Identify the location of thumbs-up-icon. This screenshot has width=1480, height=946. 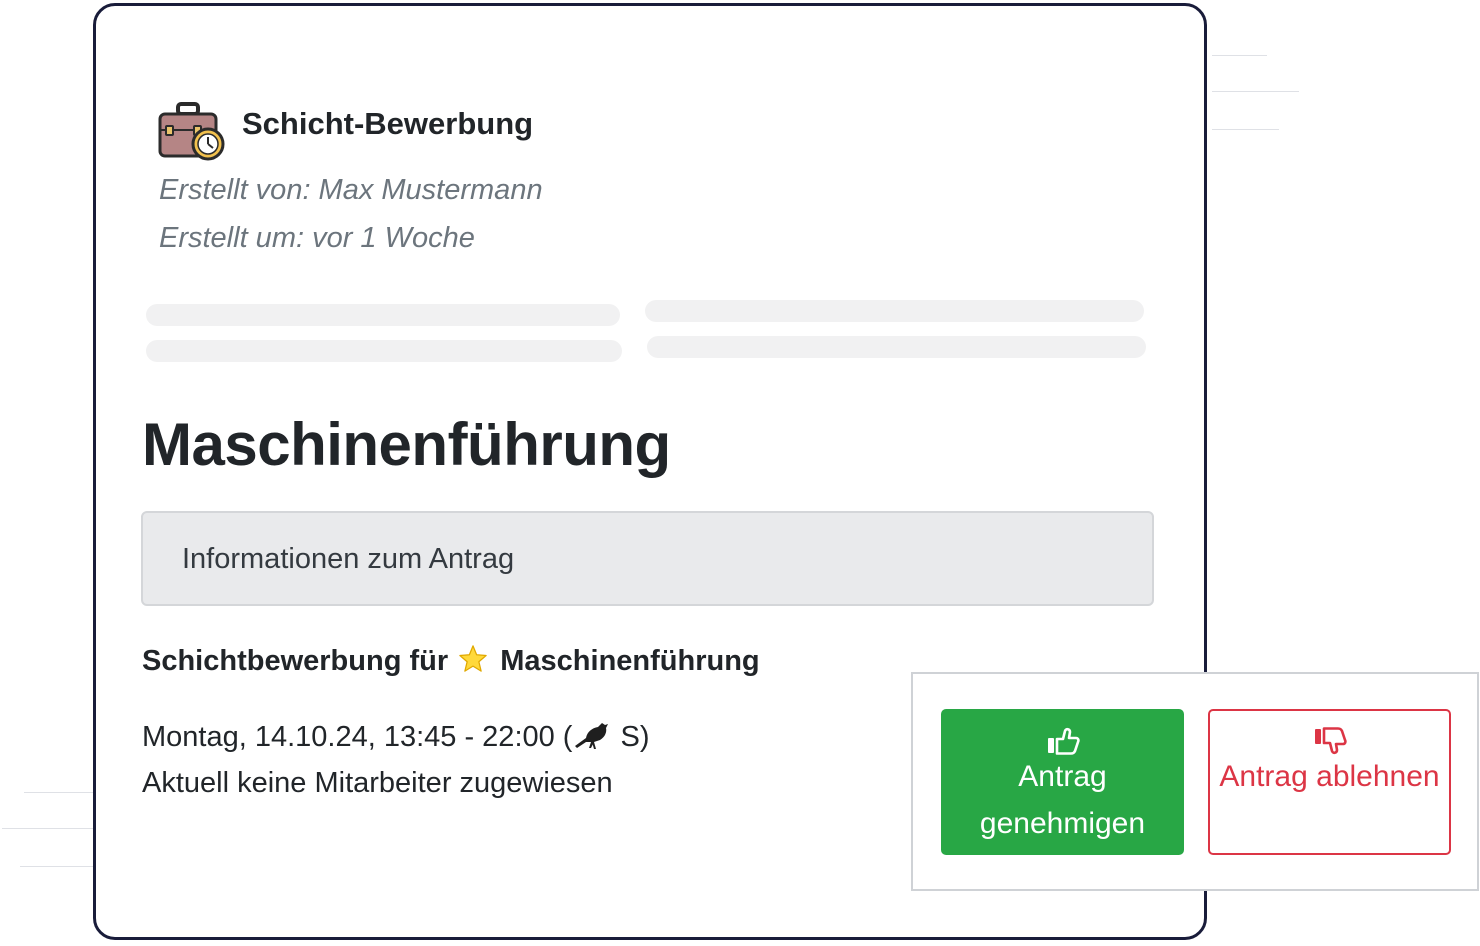
(1063, 739).